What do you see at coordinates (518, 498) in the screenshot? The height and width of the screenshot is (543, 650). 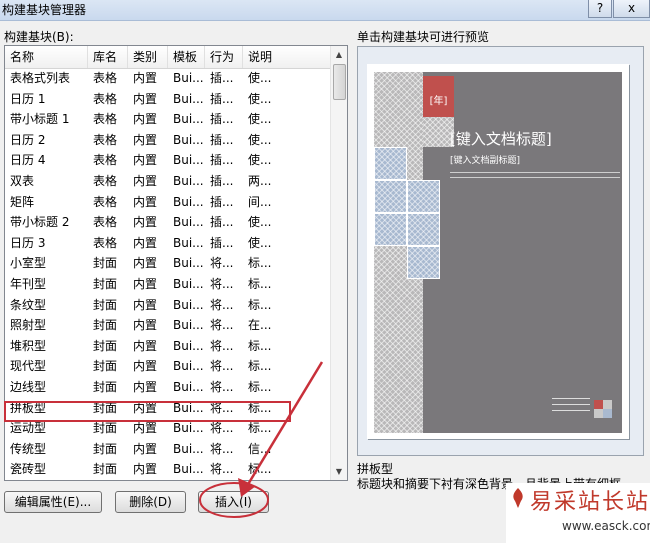 I see `watermark-logo-icon` at bounding box center [518, 498].